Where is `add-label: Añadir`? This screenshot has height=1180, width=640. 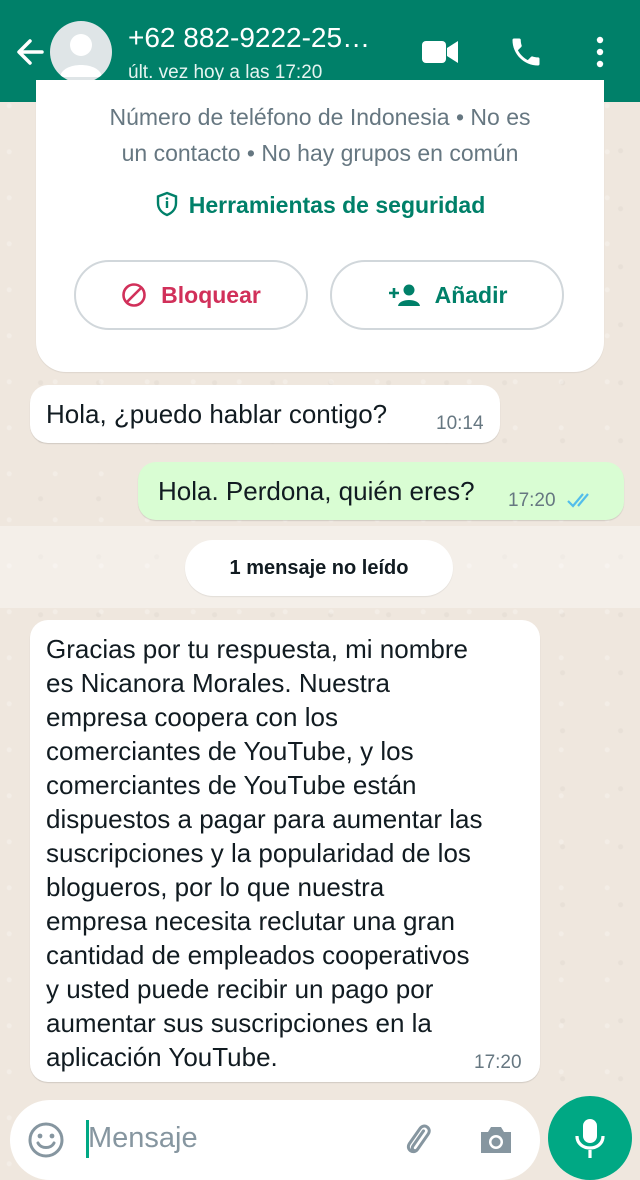 add-label: Añadir is located at coordinates (471, 294).